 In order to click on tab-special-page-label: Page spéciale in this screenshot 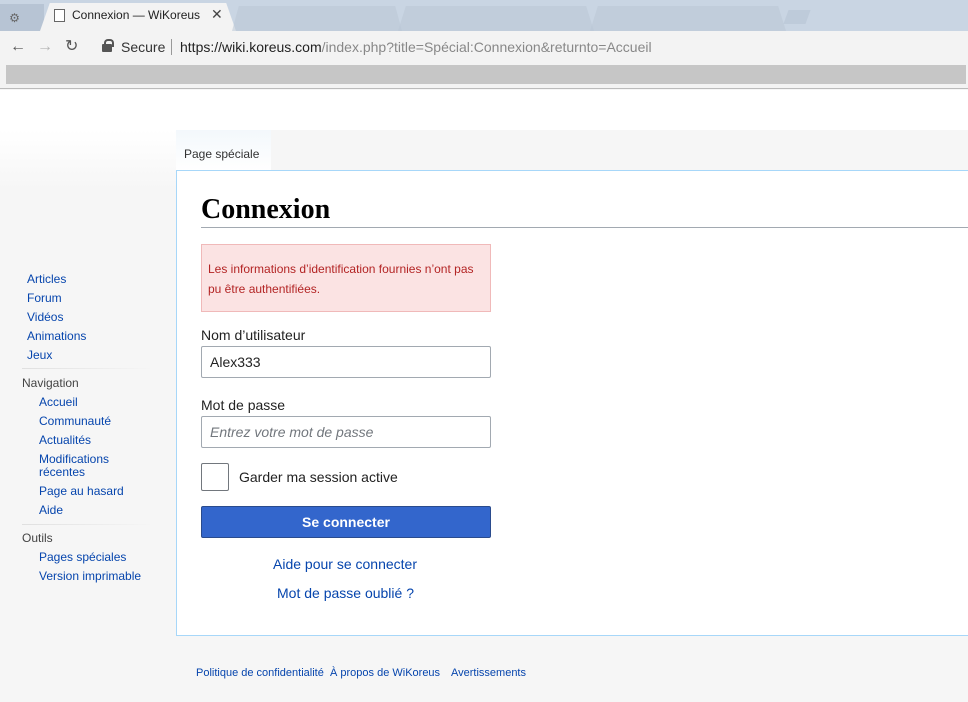, I will do `click(222, 154)`.